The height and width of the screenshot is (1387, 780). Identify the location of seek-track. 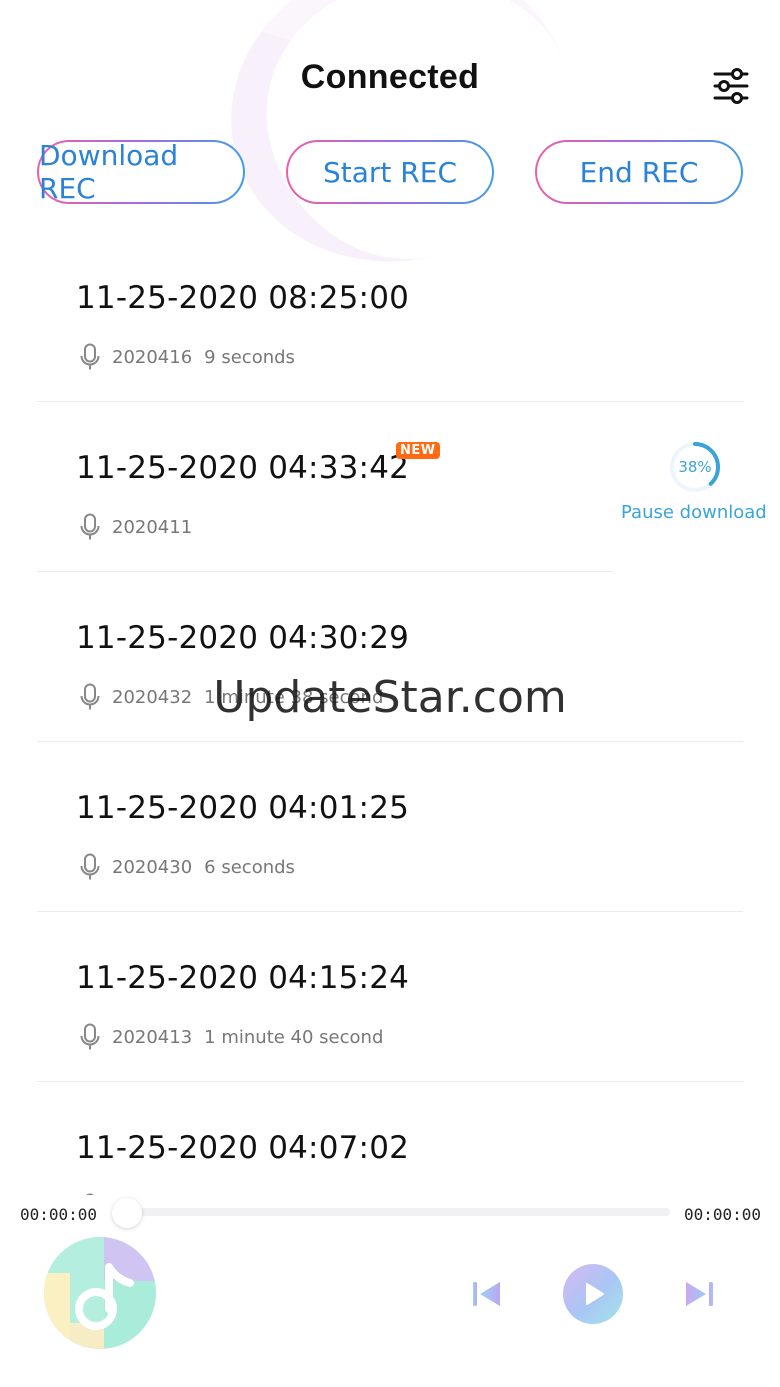
(393, 1212).